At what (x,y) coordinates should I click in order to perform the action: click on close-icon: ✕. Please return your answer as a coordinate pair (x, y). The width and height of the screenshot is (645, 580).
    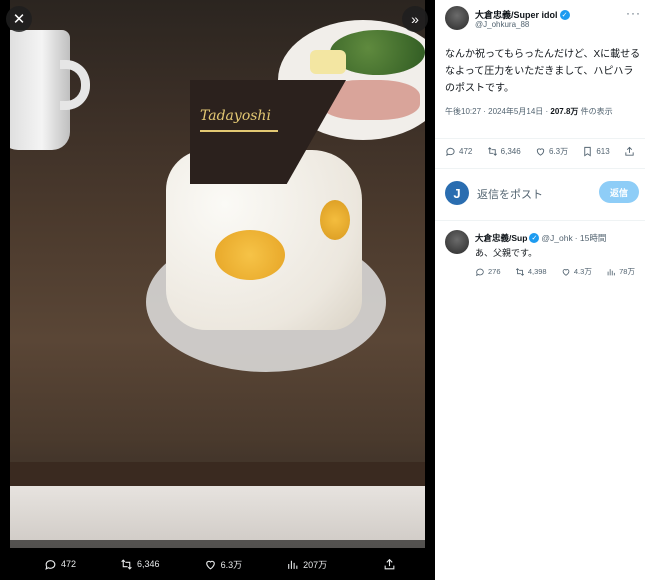
    Looking at the image, I should click on (19, 19).